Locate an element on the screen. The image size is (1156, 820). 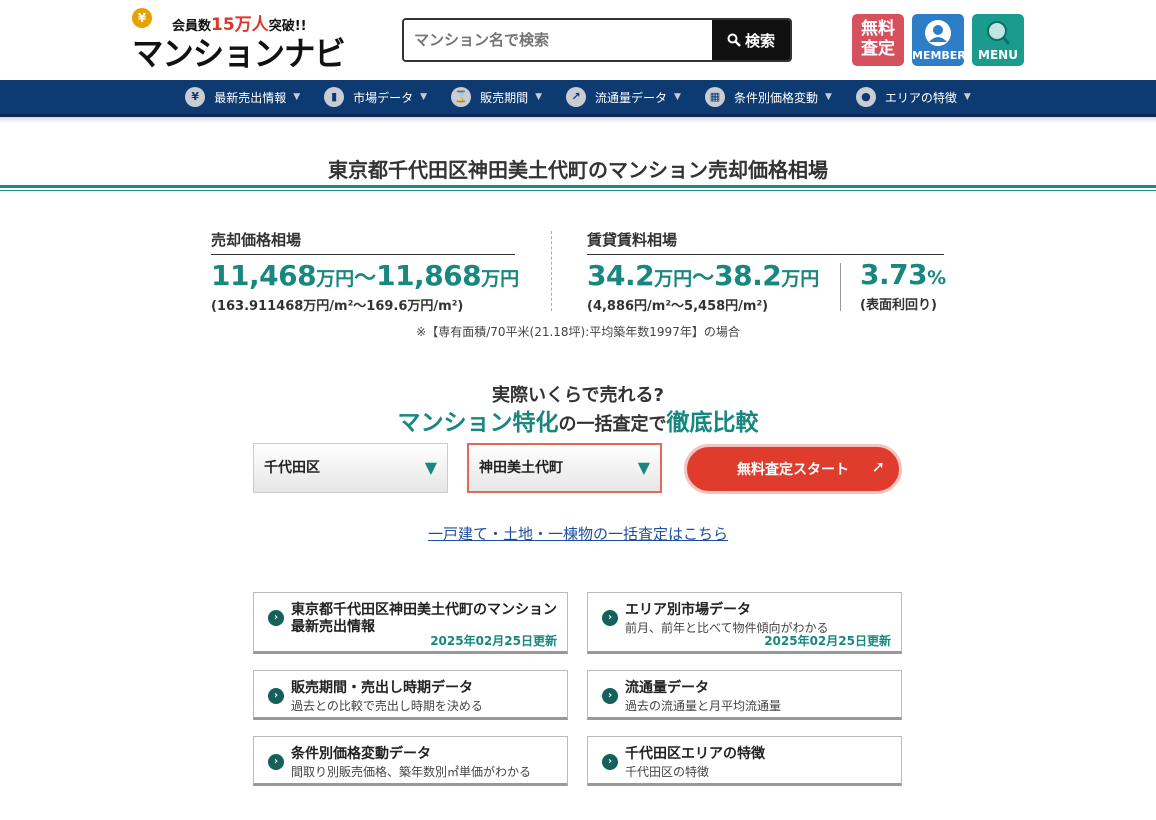
assess-line1: 無料 is located at coordinates (878, 29).